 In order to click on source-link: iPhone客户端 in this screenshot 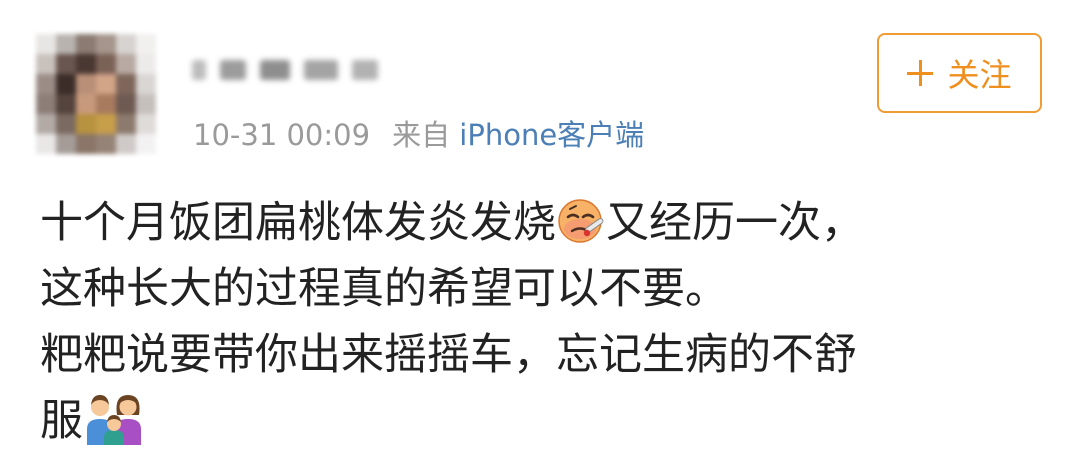, I will do `click(551, 135)`.